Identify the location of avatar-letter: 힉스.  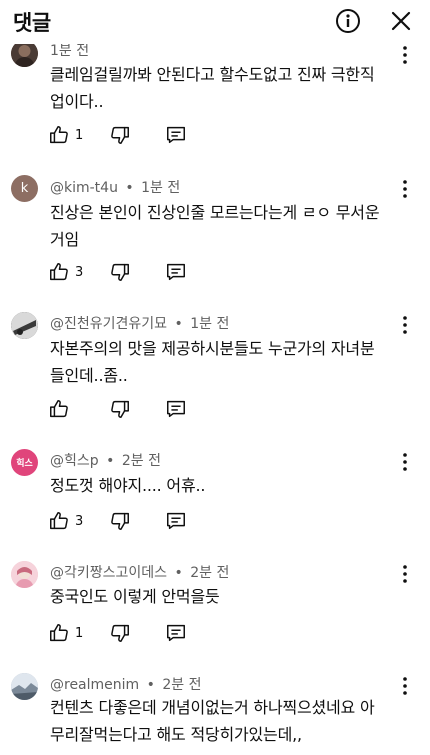
(24, 464).